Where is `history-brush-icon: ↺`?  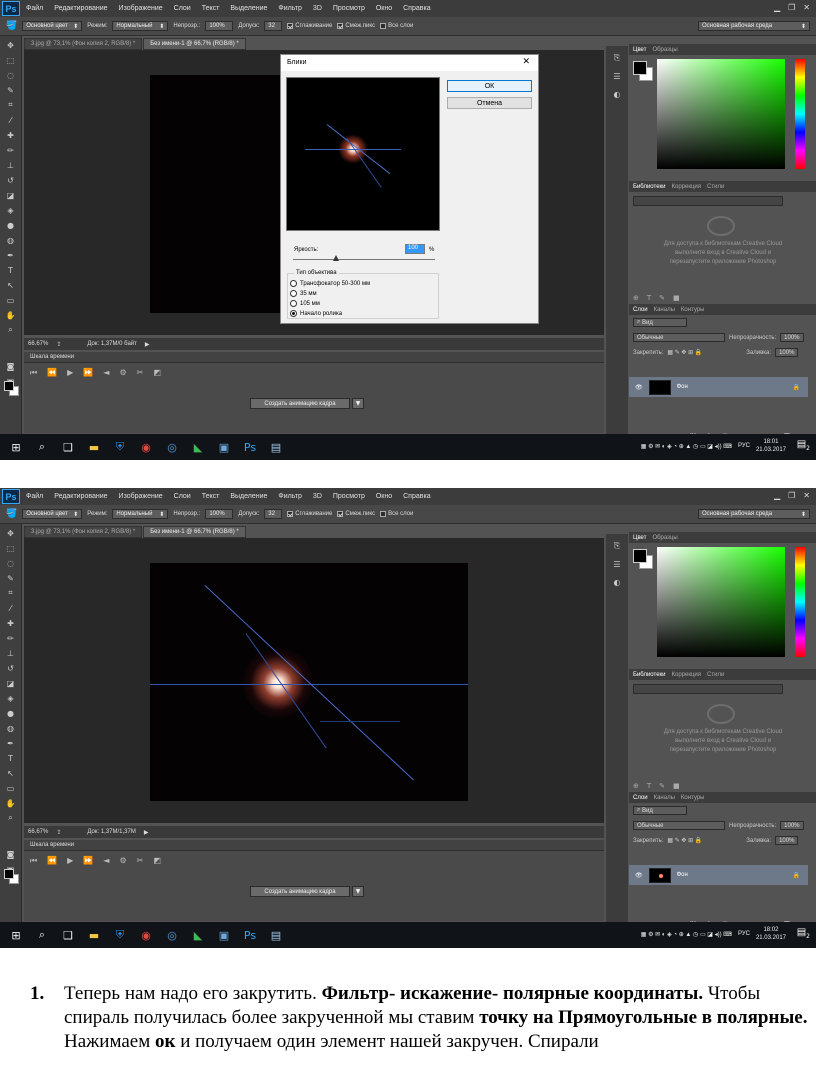
history-brush-icon: ↺ is located at coordinates (11, 180).